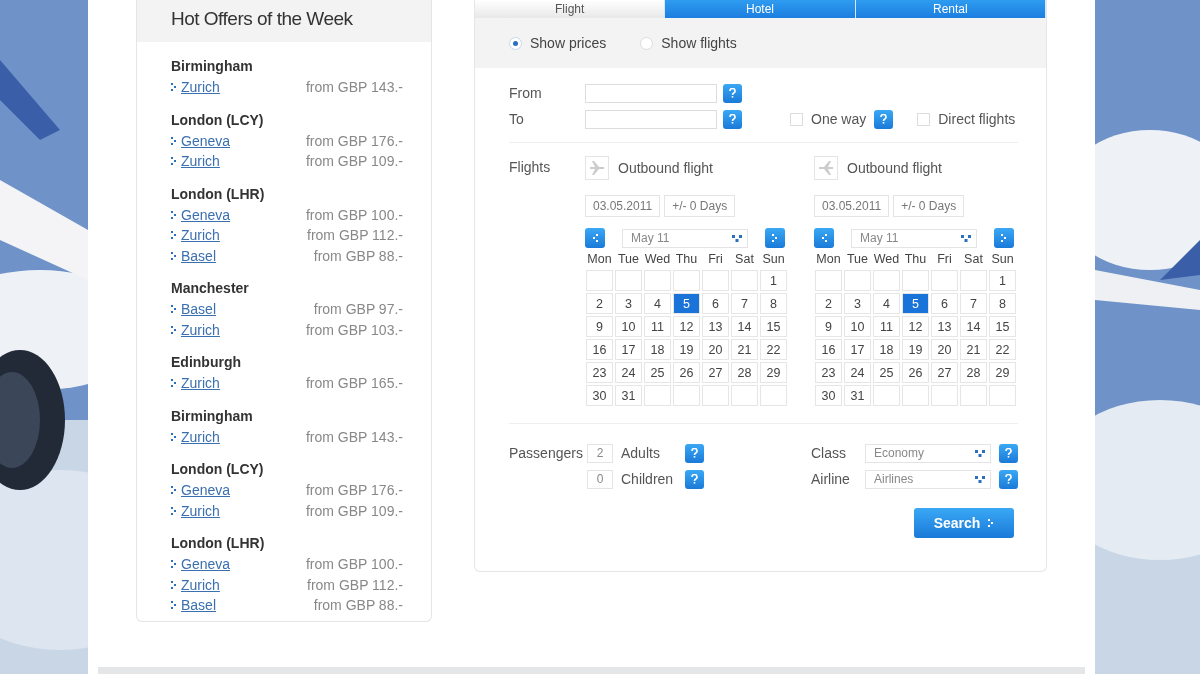 Image resolution: width=1200 pixels, height=674 pixels. What do you see at coordinates (623, 206) in the screenshot?
I see `date-field: 03.05.2011` at bounding box center [623, 206].